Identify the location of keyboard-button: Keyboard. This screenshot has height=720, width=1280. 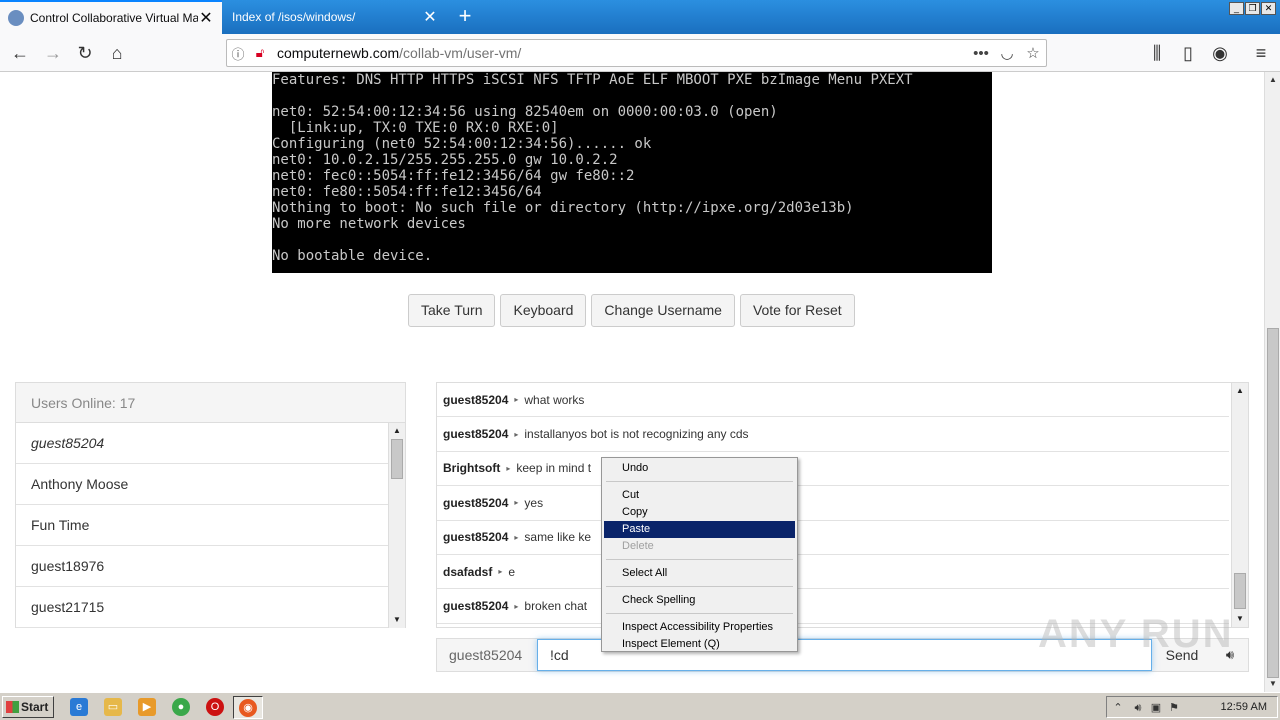
(543, 310).